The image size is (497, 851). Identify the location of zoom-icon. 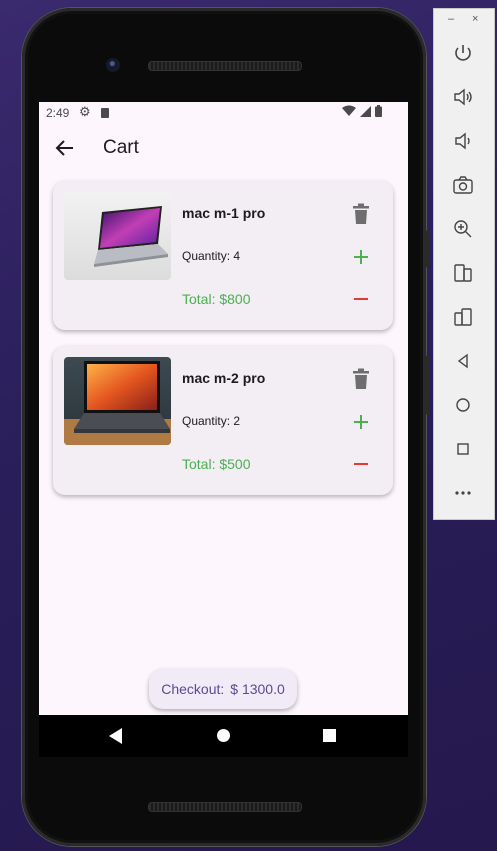
(463, 229).